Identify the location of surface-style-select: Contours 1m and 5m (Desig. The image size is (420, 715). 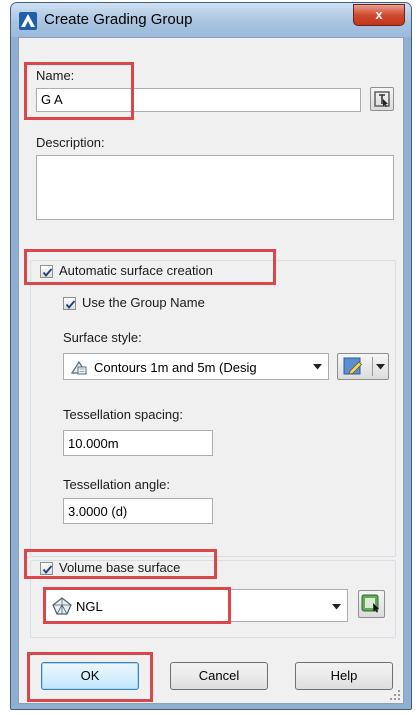
(196, 366).